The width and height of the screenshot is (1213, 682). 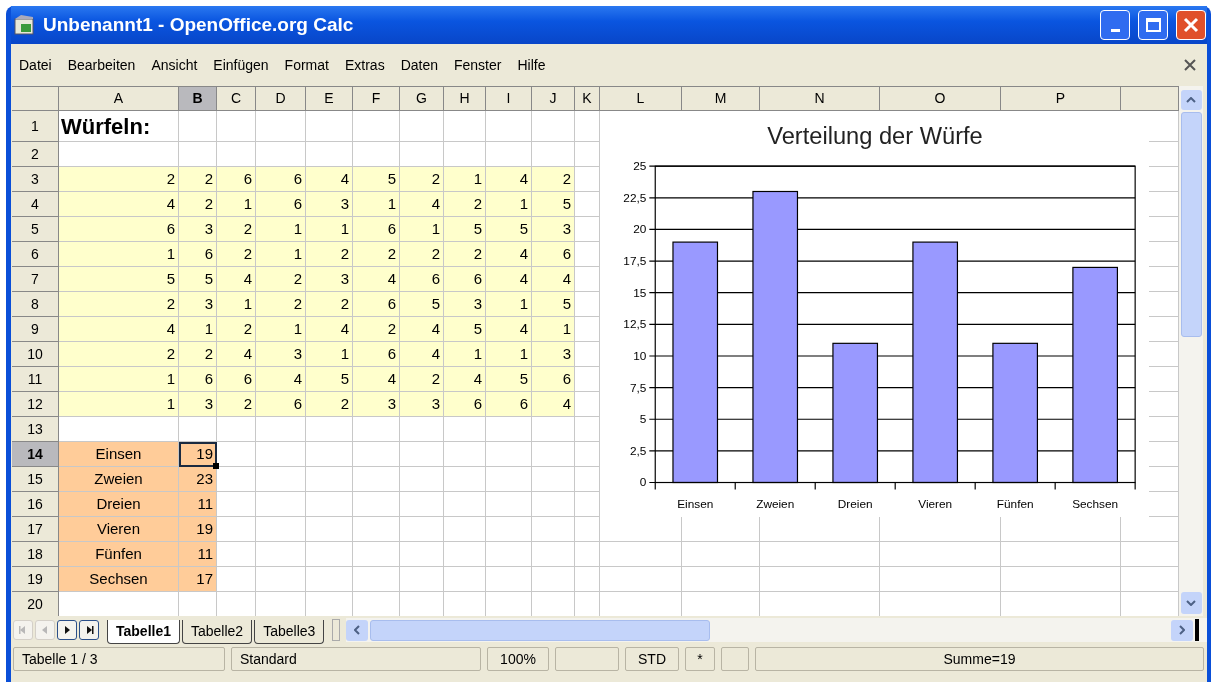 What do you see at coordinates (289, 632) in the screenshot?
I see `sheet-tab: Tabelle3` at bounding box center [289, 632].